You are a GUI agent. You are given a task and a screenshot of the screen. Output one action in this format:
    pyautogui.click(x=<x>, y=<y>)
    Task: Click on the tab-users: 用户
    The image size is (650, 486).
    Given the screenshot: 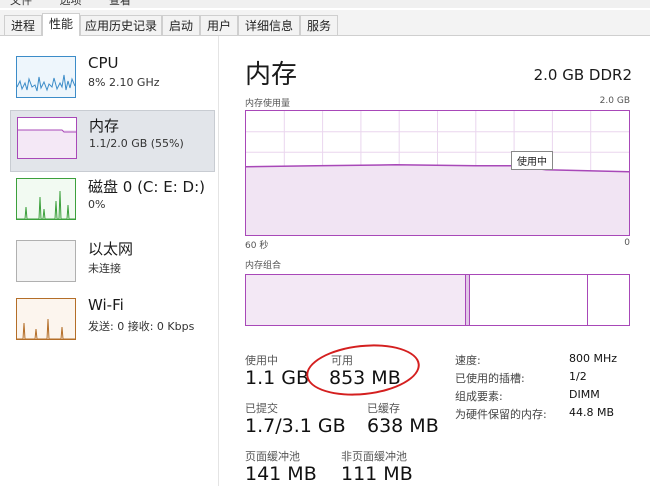 What is the action you would take?
    pyautogui.click(x=219, y=25)
    